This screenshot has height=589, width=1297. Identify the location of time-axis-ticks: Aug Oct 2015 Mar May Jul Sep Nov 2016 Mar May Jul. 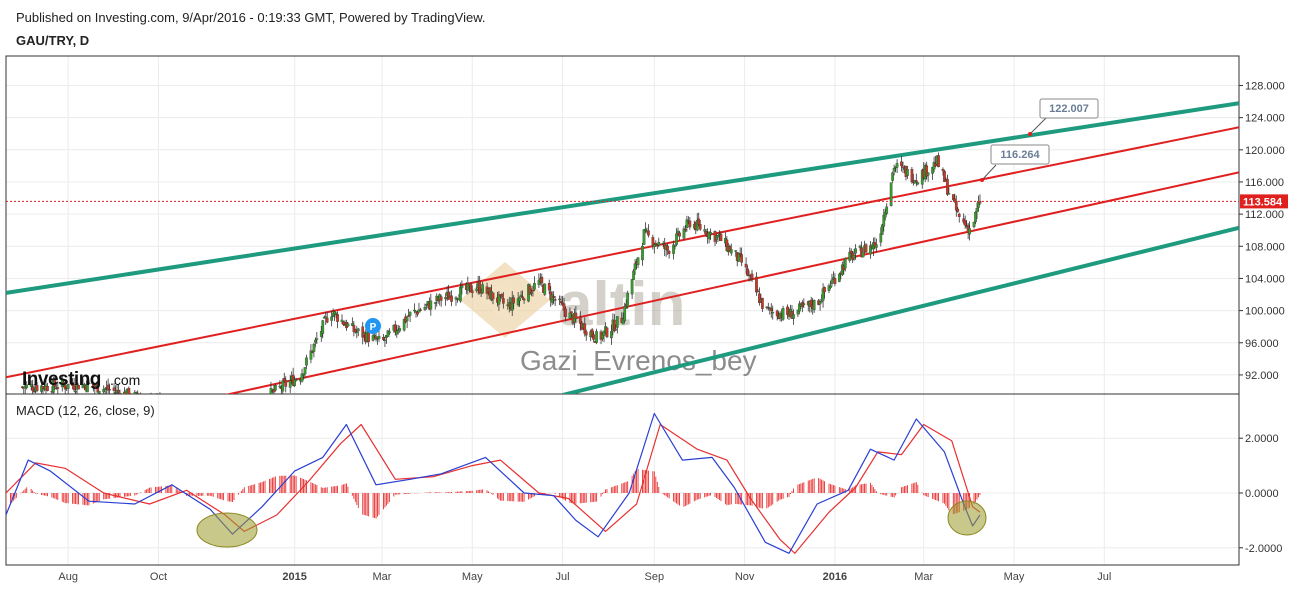
(584, 577).